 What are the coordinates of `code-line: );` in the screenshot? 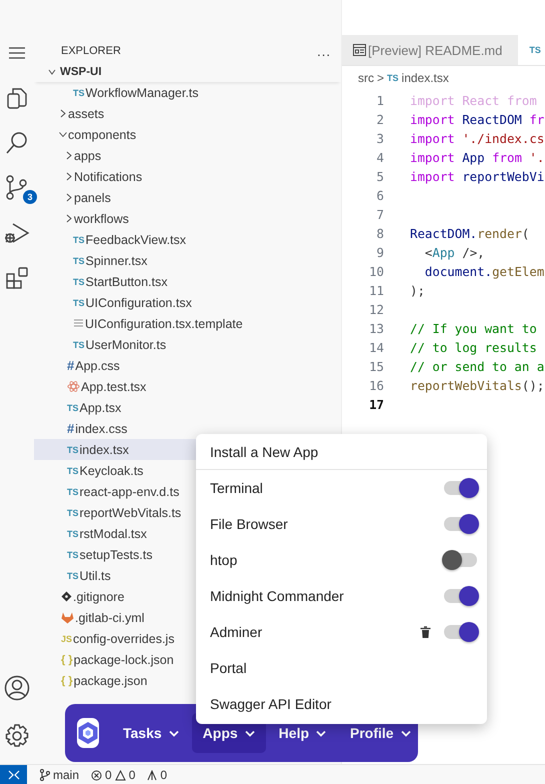 It's located at (417, 290).